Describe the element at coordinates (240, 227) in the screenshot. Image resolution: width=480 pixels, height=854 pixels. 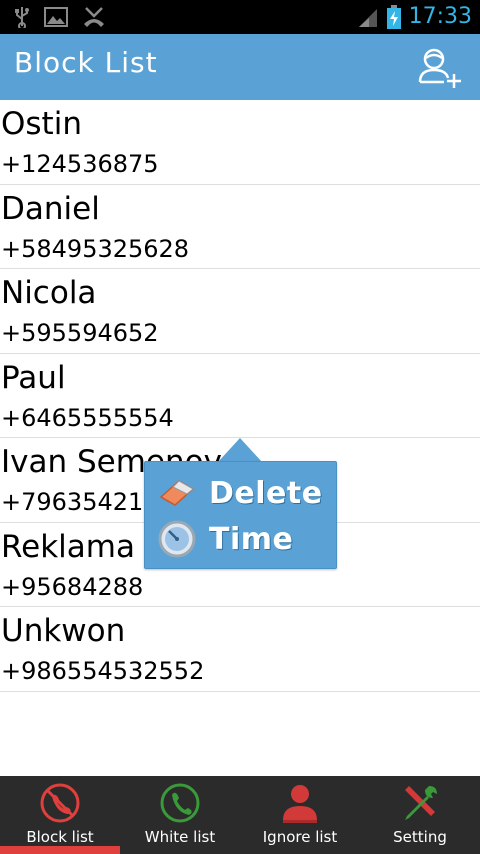
I see `list-item: Daniel +58495325628` at that location.